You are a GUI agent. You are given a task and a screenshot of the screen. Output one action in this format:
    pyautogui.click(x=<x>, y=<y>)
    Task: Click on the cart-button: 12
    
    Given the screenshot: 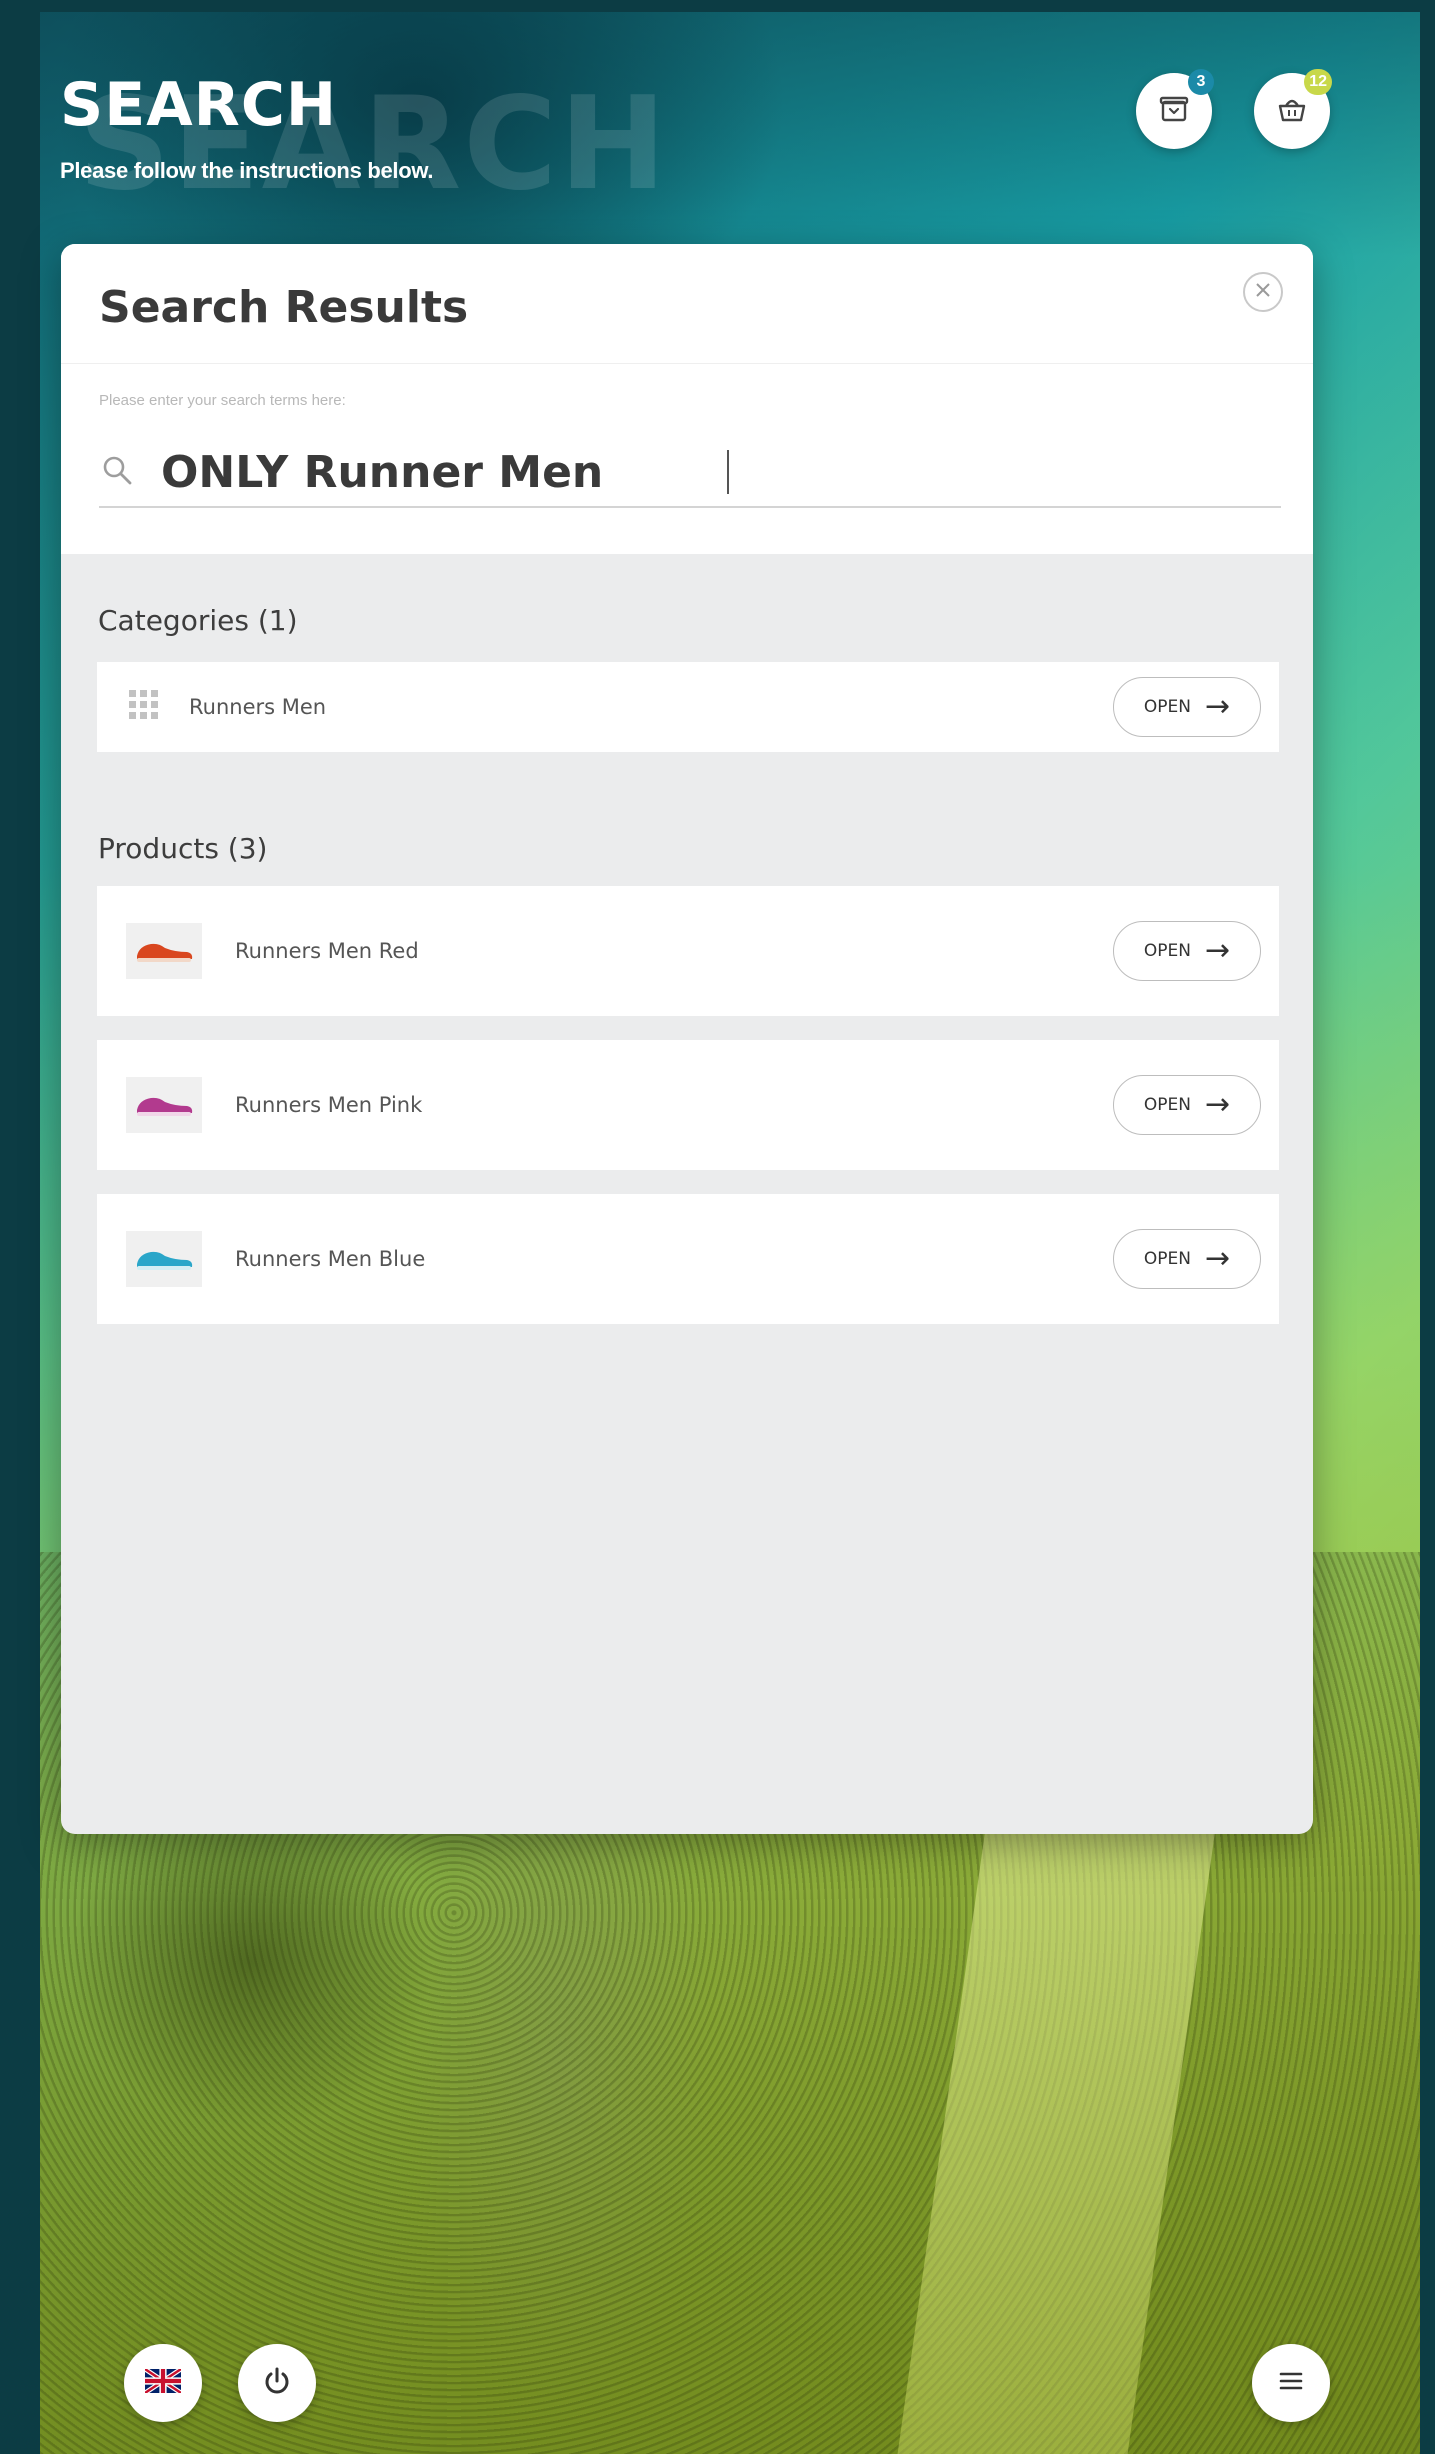 What is the action you would take?
    pyautogui.click(x=1293, y=109)
    